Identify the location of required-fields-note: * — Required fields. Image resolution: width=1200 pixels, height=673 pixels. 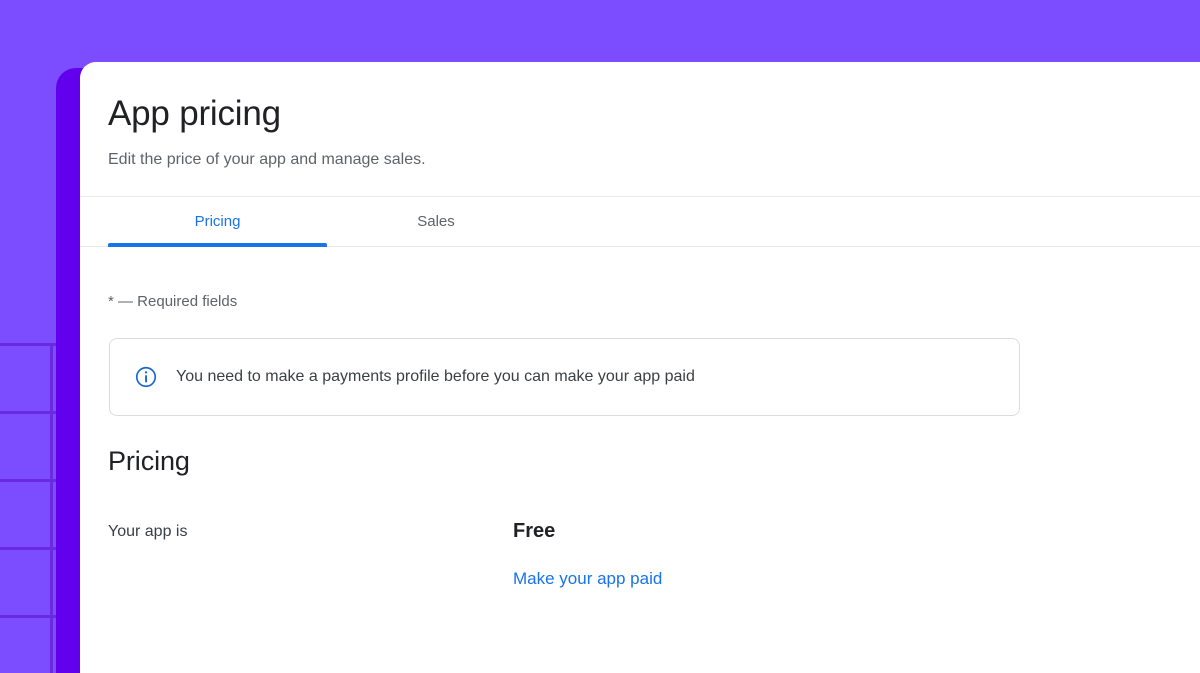
(173, 301).